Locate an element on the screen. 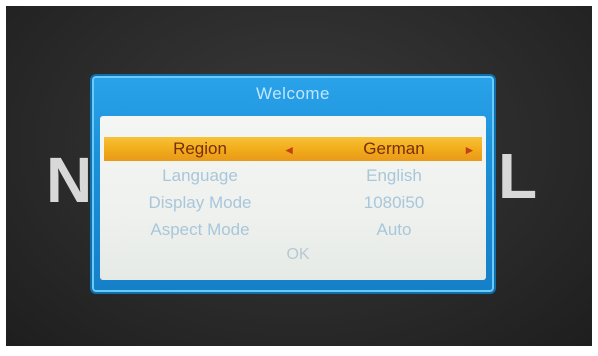  menu-row-aspect-mode: Aspect Mode Auto is located at coordinates (293, 230).